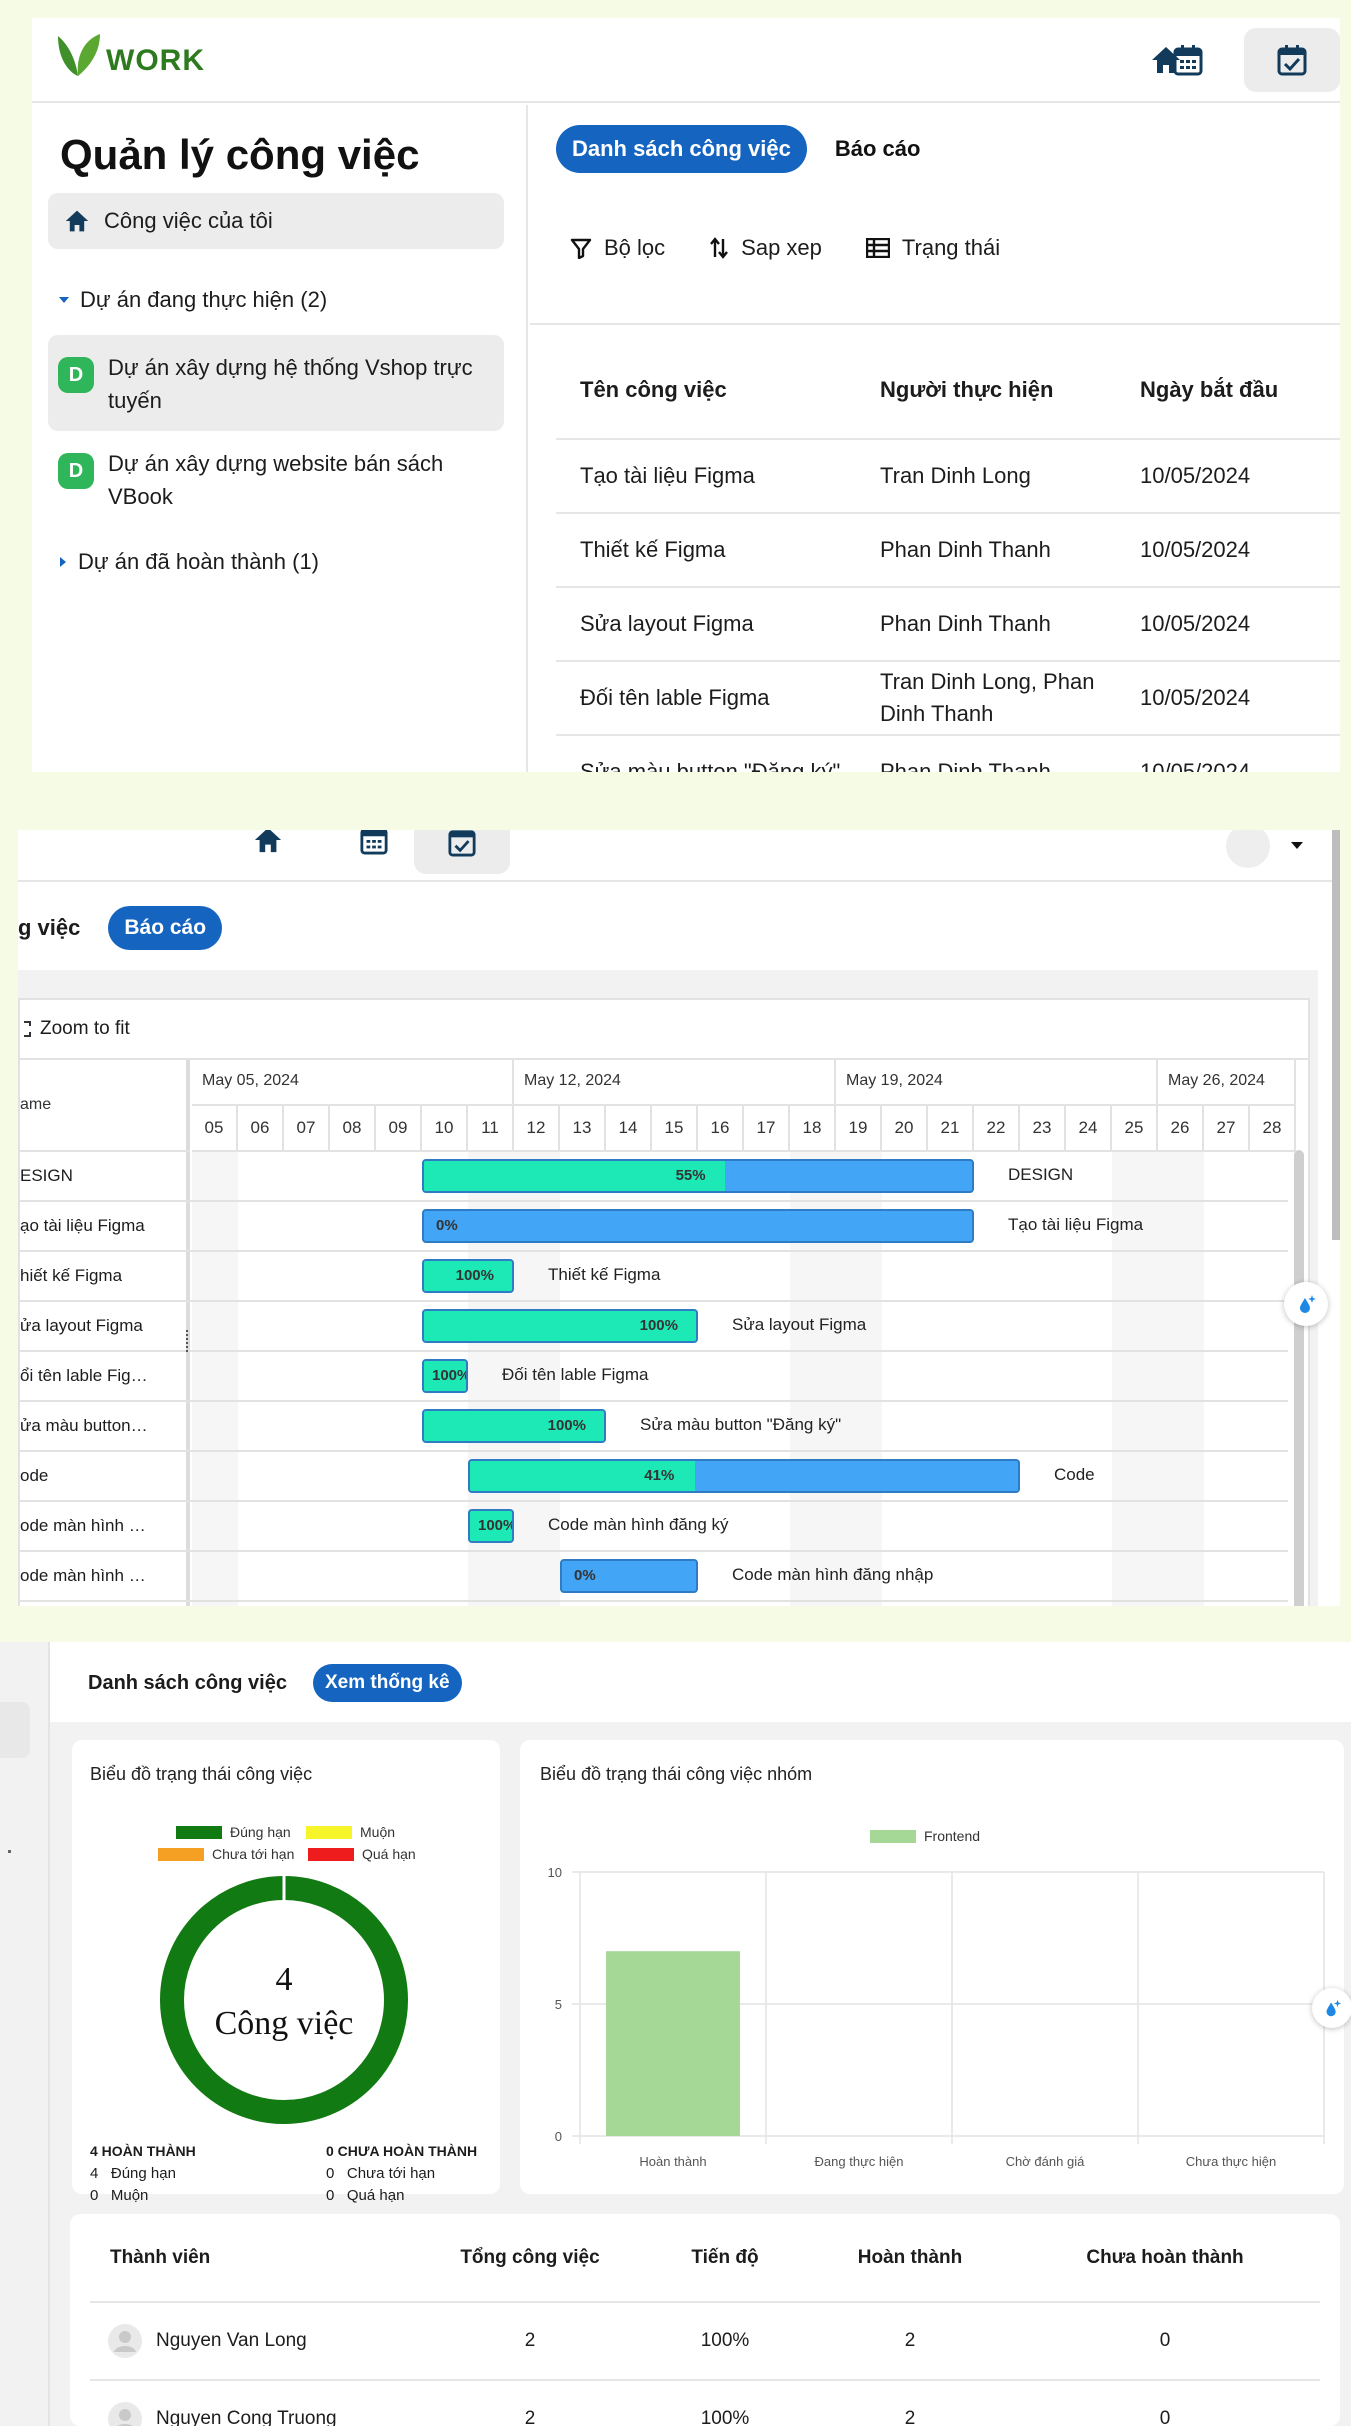  Describe the element at coordinates (226, 1854) in the screenshot. I see `legend-item-not-due: Chưa tới hạn` at that location.